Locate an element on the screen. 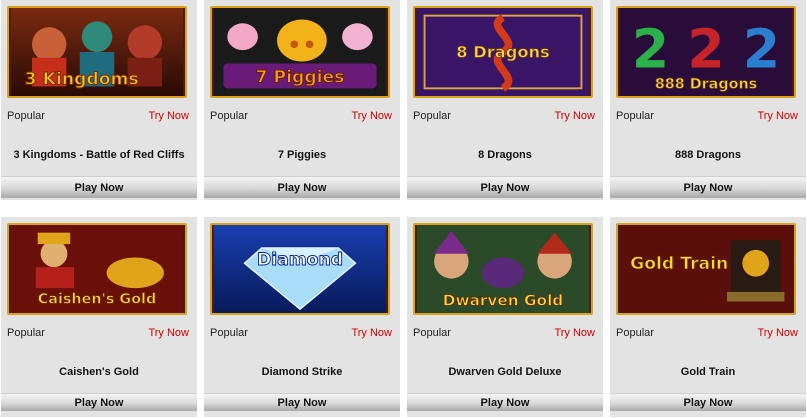 This screenshot has width=807, height=418. game-artwork: Diamond is located at coordinates (300, 269).